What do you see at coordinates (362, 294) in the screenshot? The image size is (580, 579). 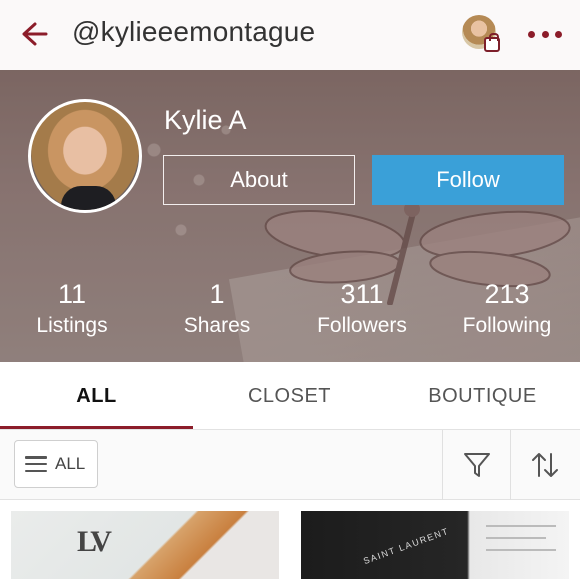 I see `stat-value: 311` at bounding box center [362, 294].